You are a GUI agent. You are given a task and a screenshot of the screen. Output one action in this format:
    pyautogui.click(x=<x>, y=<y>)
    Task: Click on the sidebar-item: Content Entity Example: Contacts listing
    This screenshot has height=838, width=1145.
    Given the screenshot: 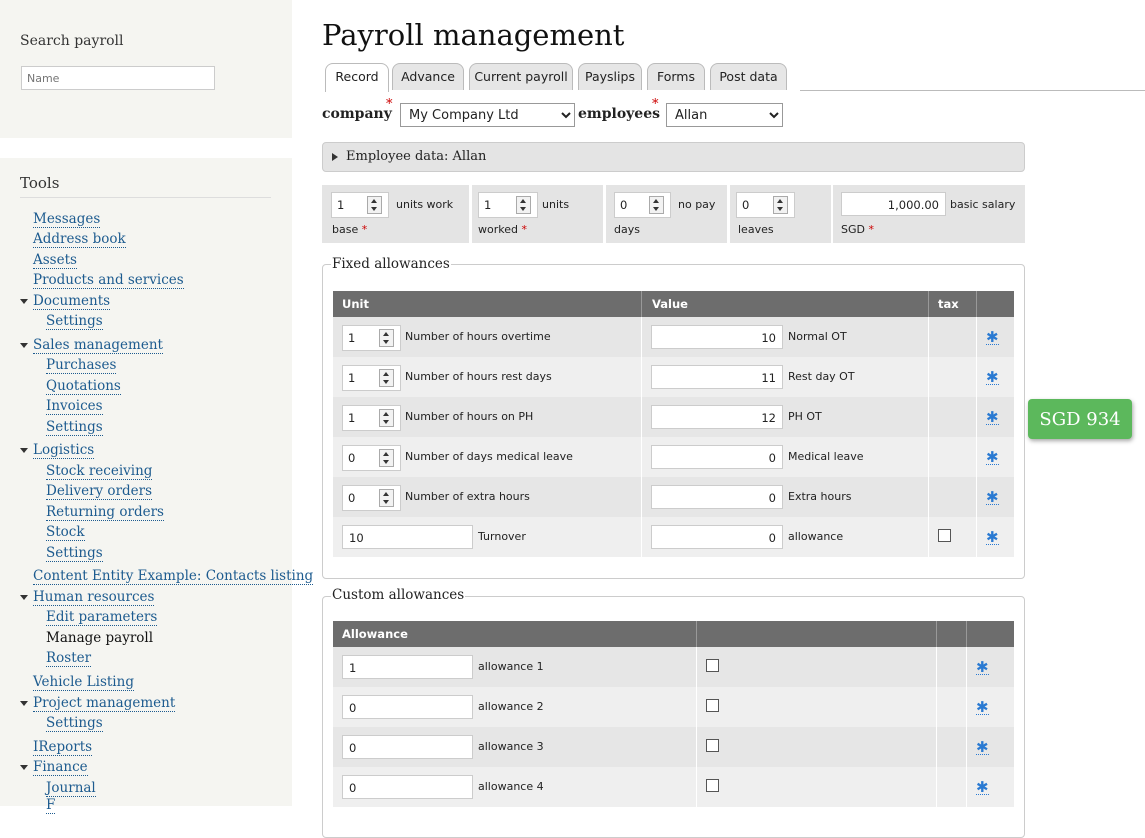 What is the action you would take?
    pyautogui.click(x=173, y=576)
    